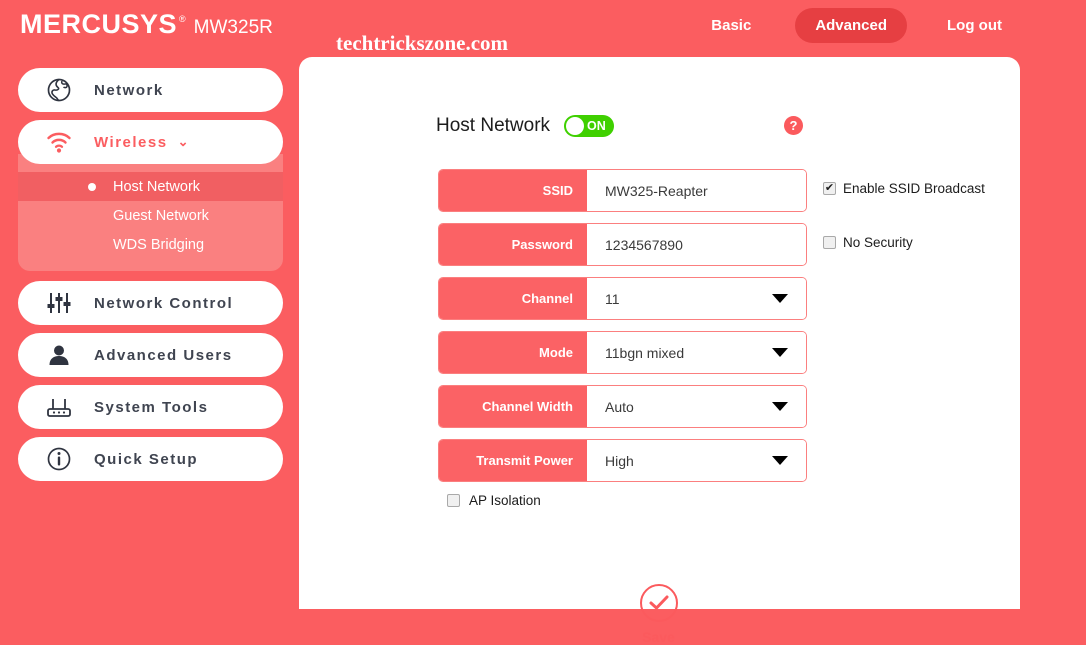 The image size is (1086, 645). What do you see at coordinates (851, 25) in the screenshot?
I see `nav-advanced: Advanced` at bounding box center [851, 25].